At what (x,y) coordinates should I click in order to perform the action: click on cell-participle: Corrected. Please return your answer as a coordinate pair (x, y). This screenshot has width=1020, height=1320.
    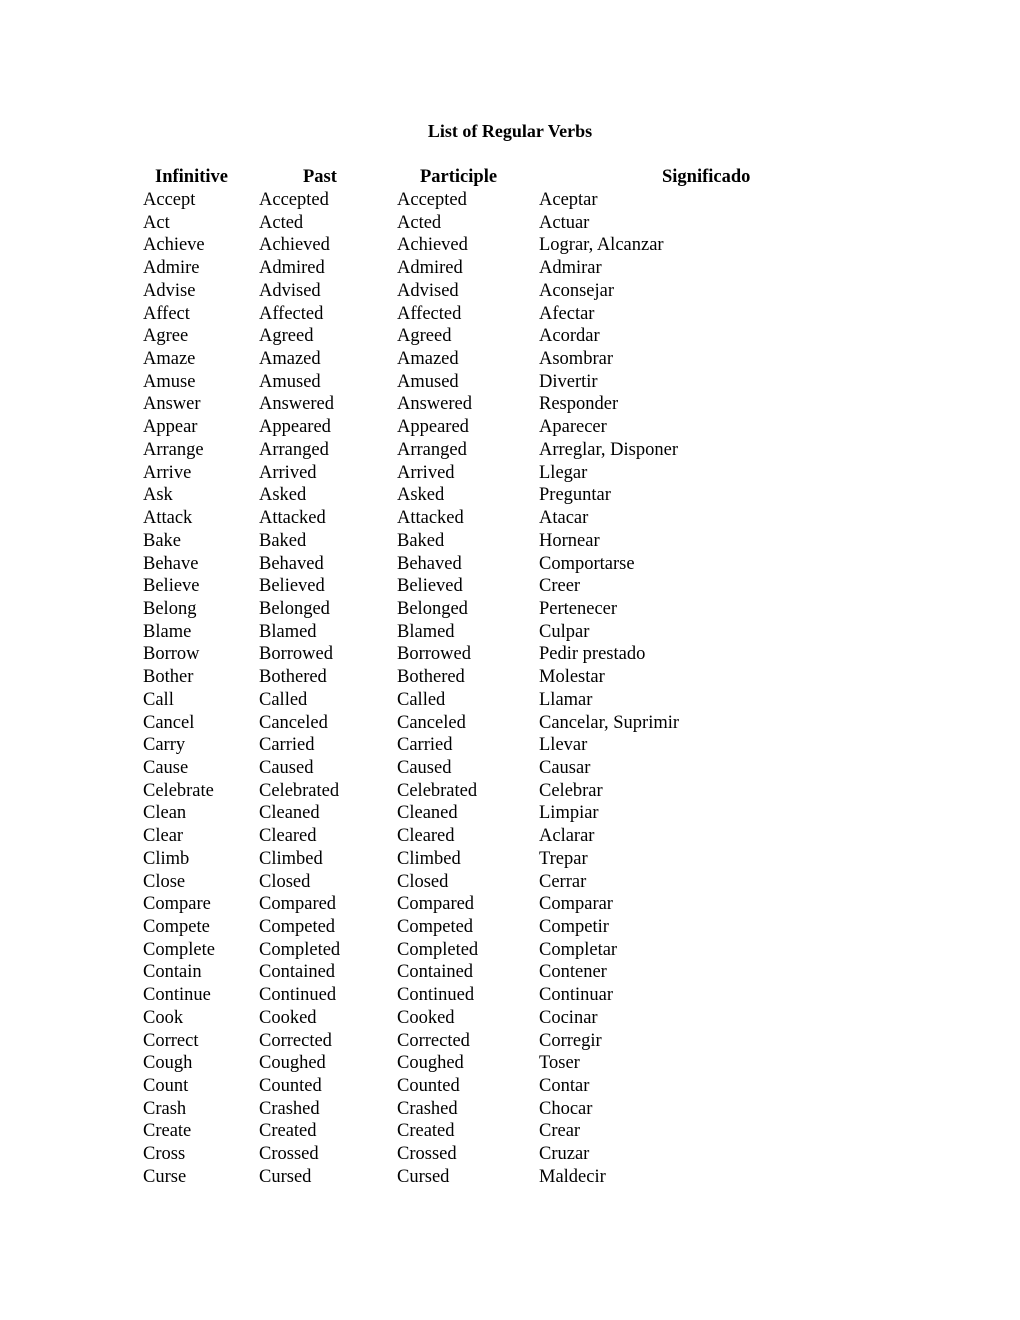
    Looking at the image, I should click on (433, 1040).